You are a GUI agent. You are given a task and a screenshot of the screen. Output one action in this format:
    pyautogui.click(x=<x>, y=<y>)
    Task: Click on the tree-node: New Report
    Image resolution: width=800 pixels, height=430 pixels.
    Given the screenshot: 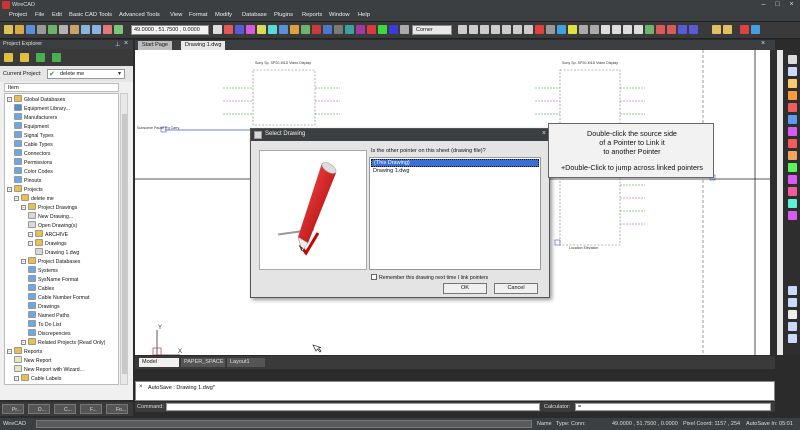 What is the action you would take?
    pyautogui.click(x=32, y=360)
    